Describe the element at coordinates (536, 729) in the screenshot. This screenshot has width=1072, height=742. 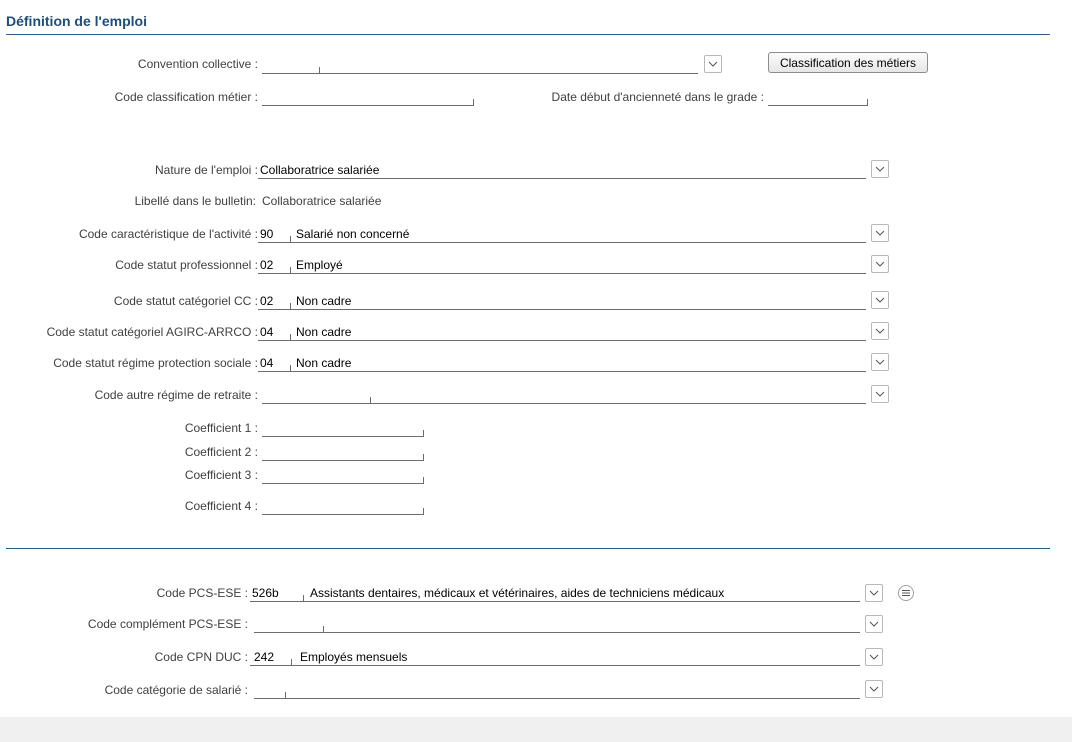
I see `footer-bar` at that location.